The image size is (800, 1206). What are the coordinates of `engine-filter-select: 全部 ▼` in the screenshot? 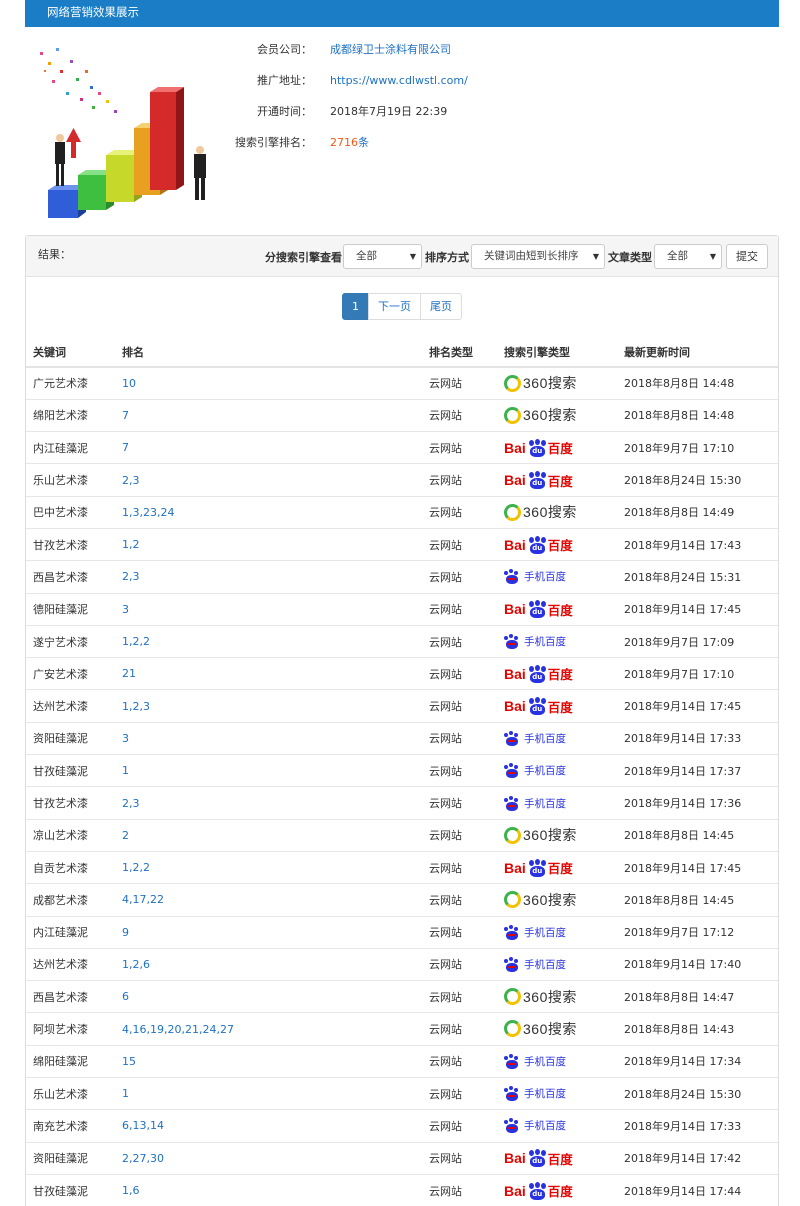 It's located at (382, 256).